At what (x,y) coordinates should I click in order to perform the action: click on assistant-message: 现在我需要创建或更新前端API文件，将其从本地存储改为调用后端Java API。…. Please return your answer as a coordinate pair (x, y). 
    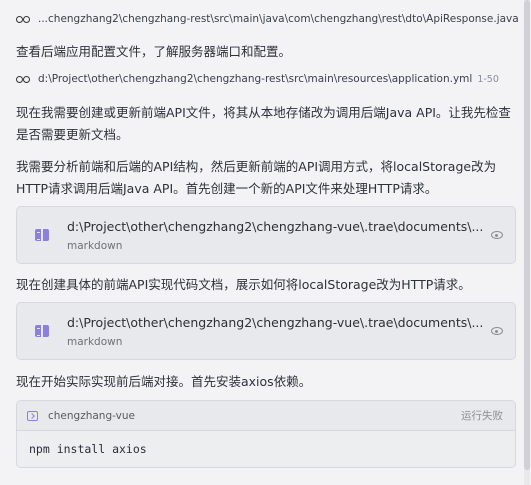
    Looking at the image, I should click on (263, 123).